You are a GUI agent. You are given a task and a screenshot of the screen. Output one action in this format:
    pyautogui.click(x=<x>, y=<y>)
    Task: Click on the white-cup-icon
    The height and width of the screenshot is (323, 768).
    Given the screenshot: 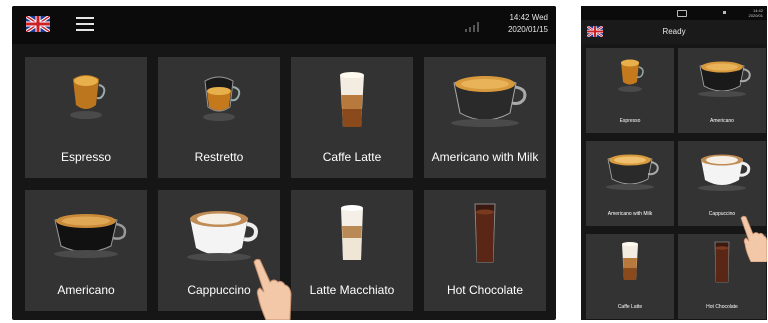 What is the action you would take?
    pyautogui.click(x=724, y=172)
    